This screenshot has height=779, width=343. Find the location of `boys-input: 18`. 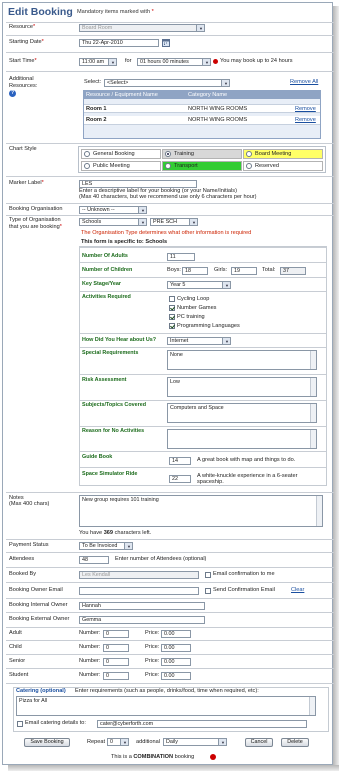

boys-input: 18 is located at coordinates (195, 271).